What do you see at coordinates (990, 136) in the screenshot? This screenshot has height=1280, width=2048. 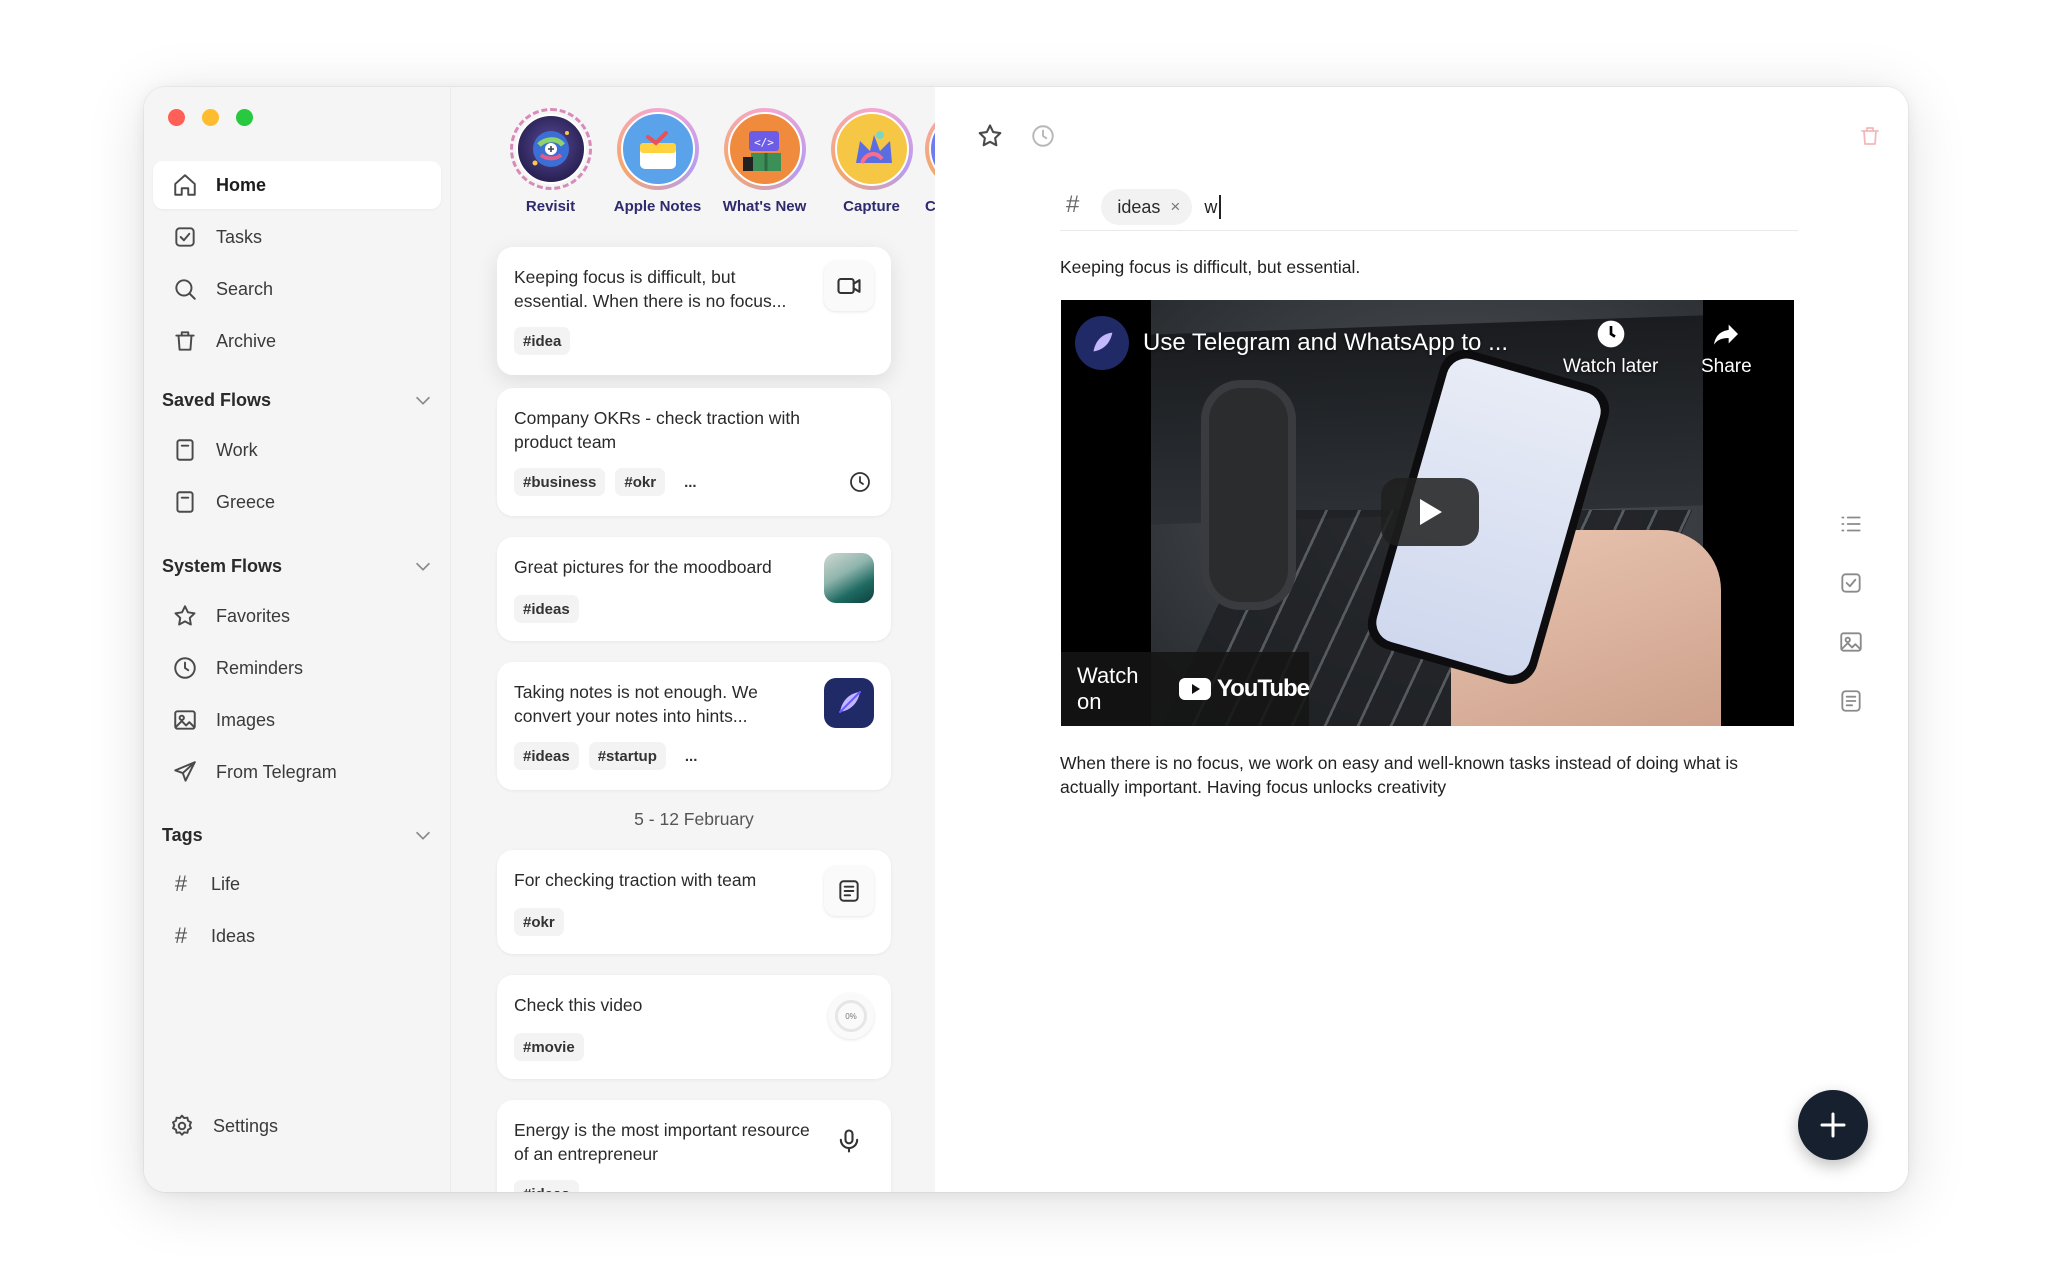 I see `favorite-star-button` at bounding box center [990, 136].